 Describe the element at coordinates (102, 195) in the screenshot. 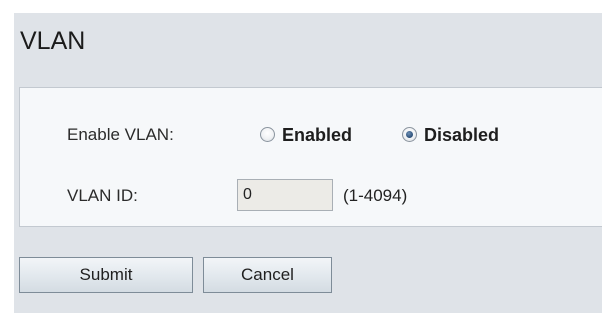

I see `vlan-id-label: VLAN ID:` at that location.